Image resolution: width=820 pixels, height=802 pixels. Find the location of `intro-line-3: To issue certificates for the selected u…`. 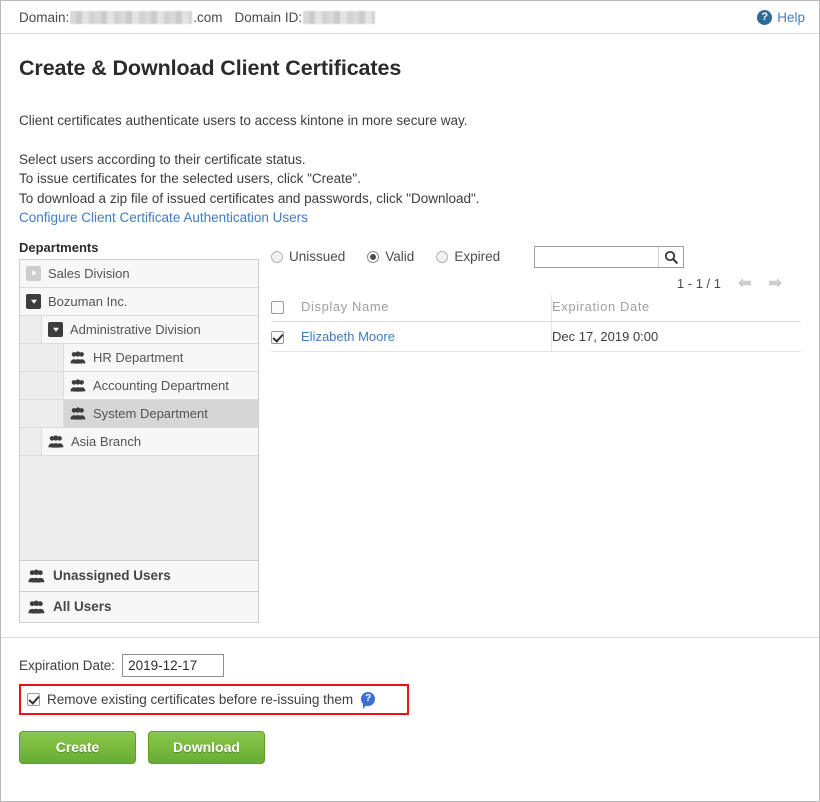

intro-line-3: To issue certificates for the selected u… is located at coordinates (190, 179).